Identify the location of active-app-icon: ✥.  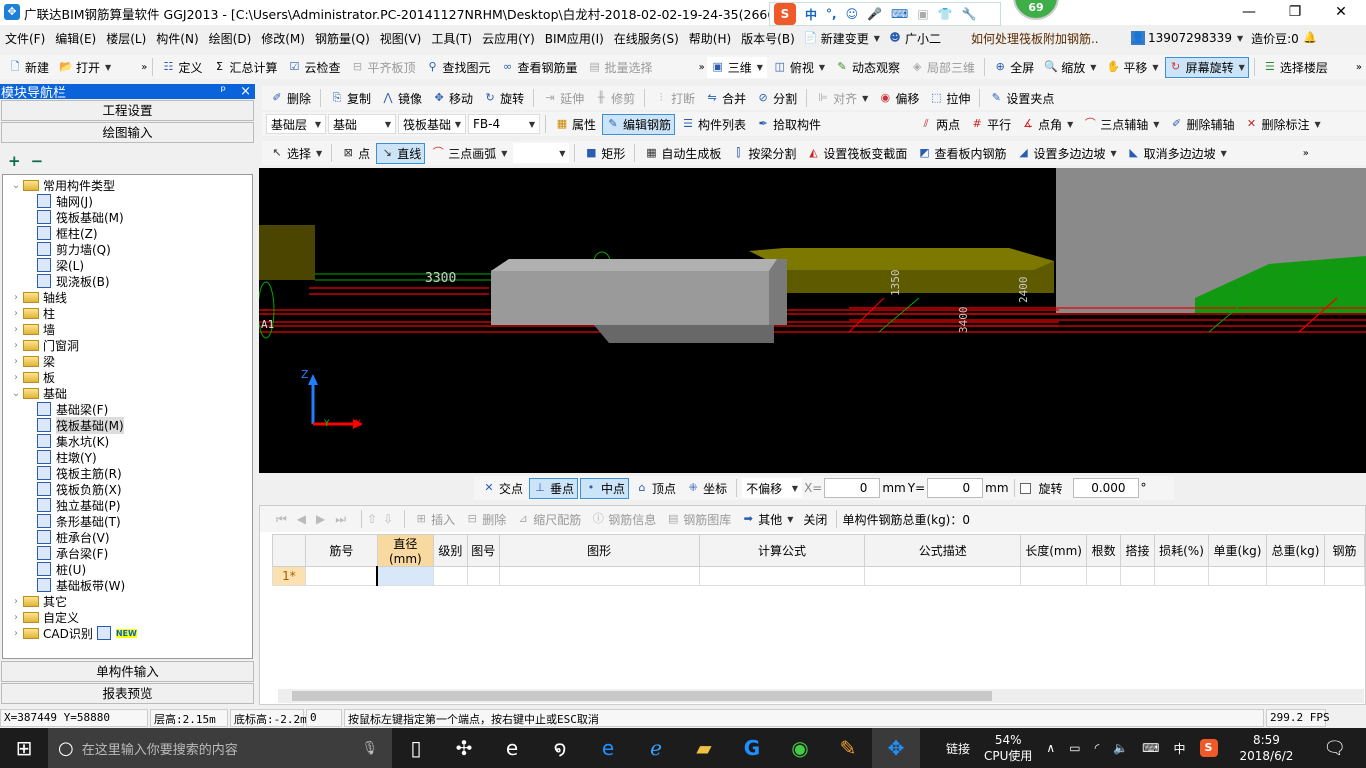
(896, 748).